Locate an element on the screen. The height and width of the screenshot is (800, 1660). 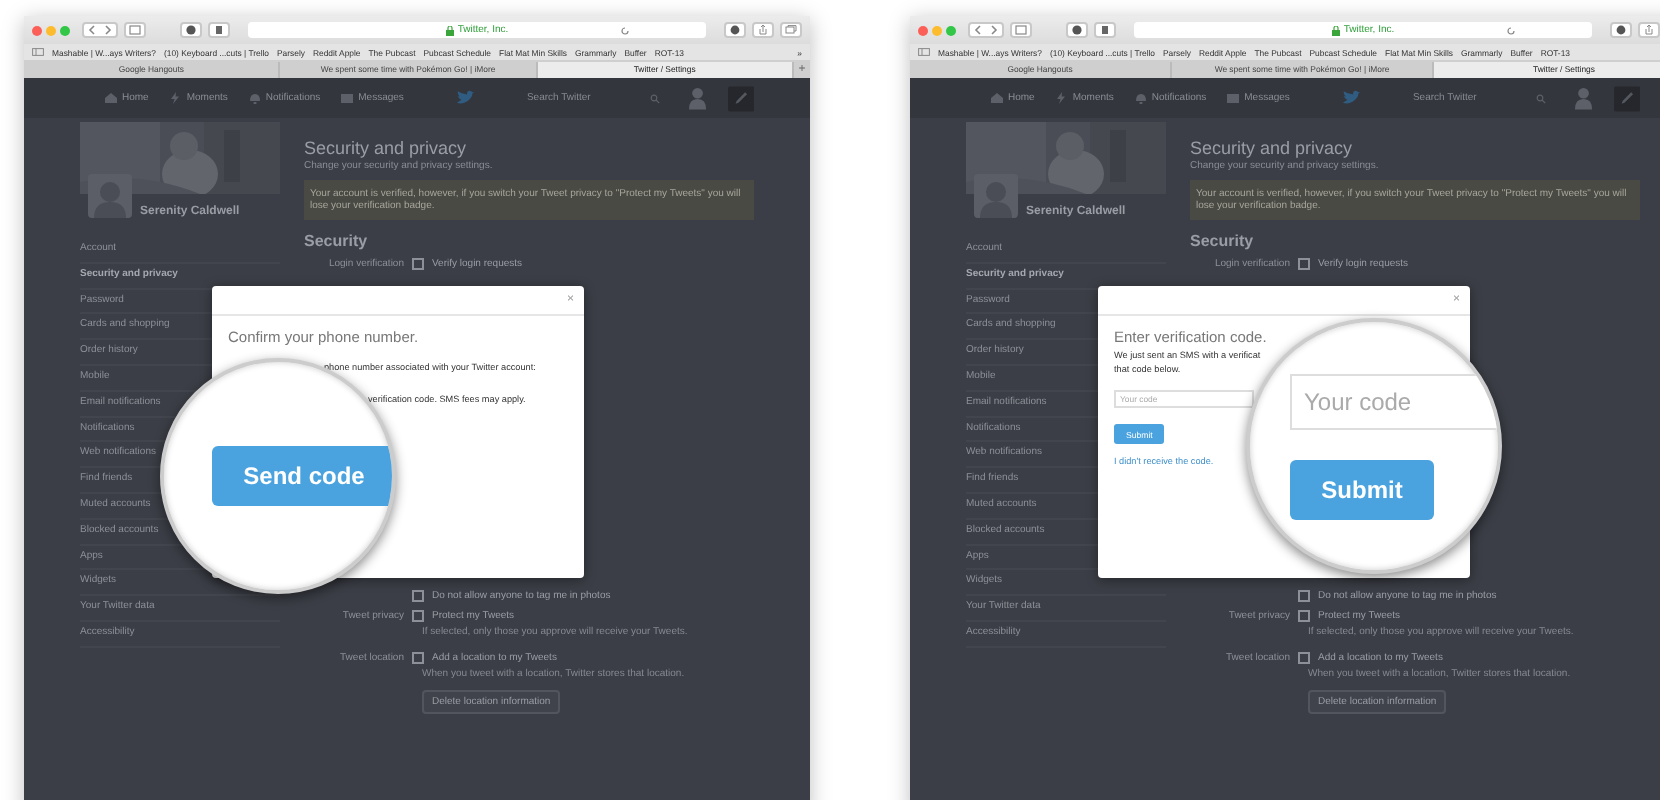
send-code-button: Send code is located at coordinates (302, 476).